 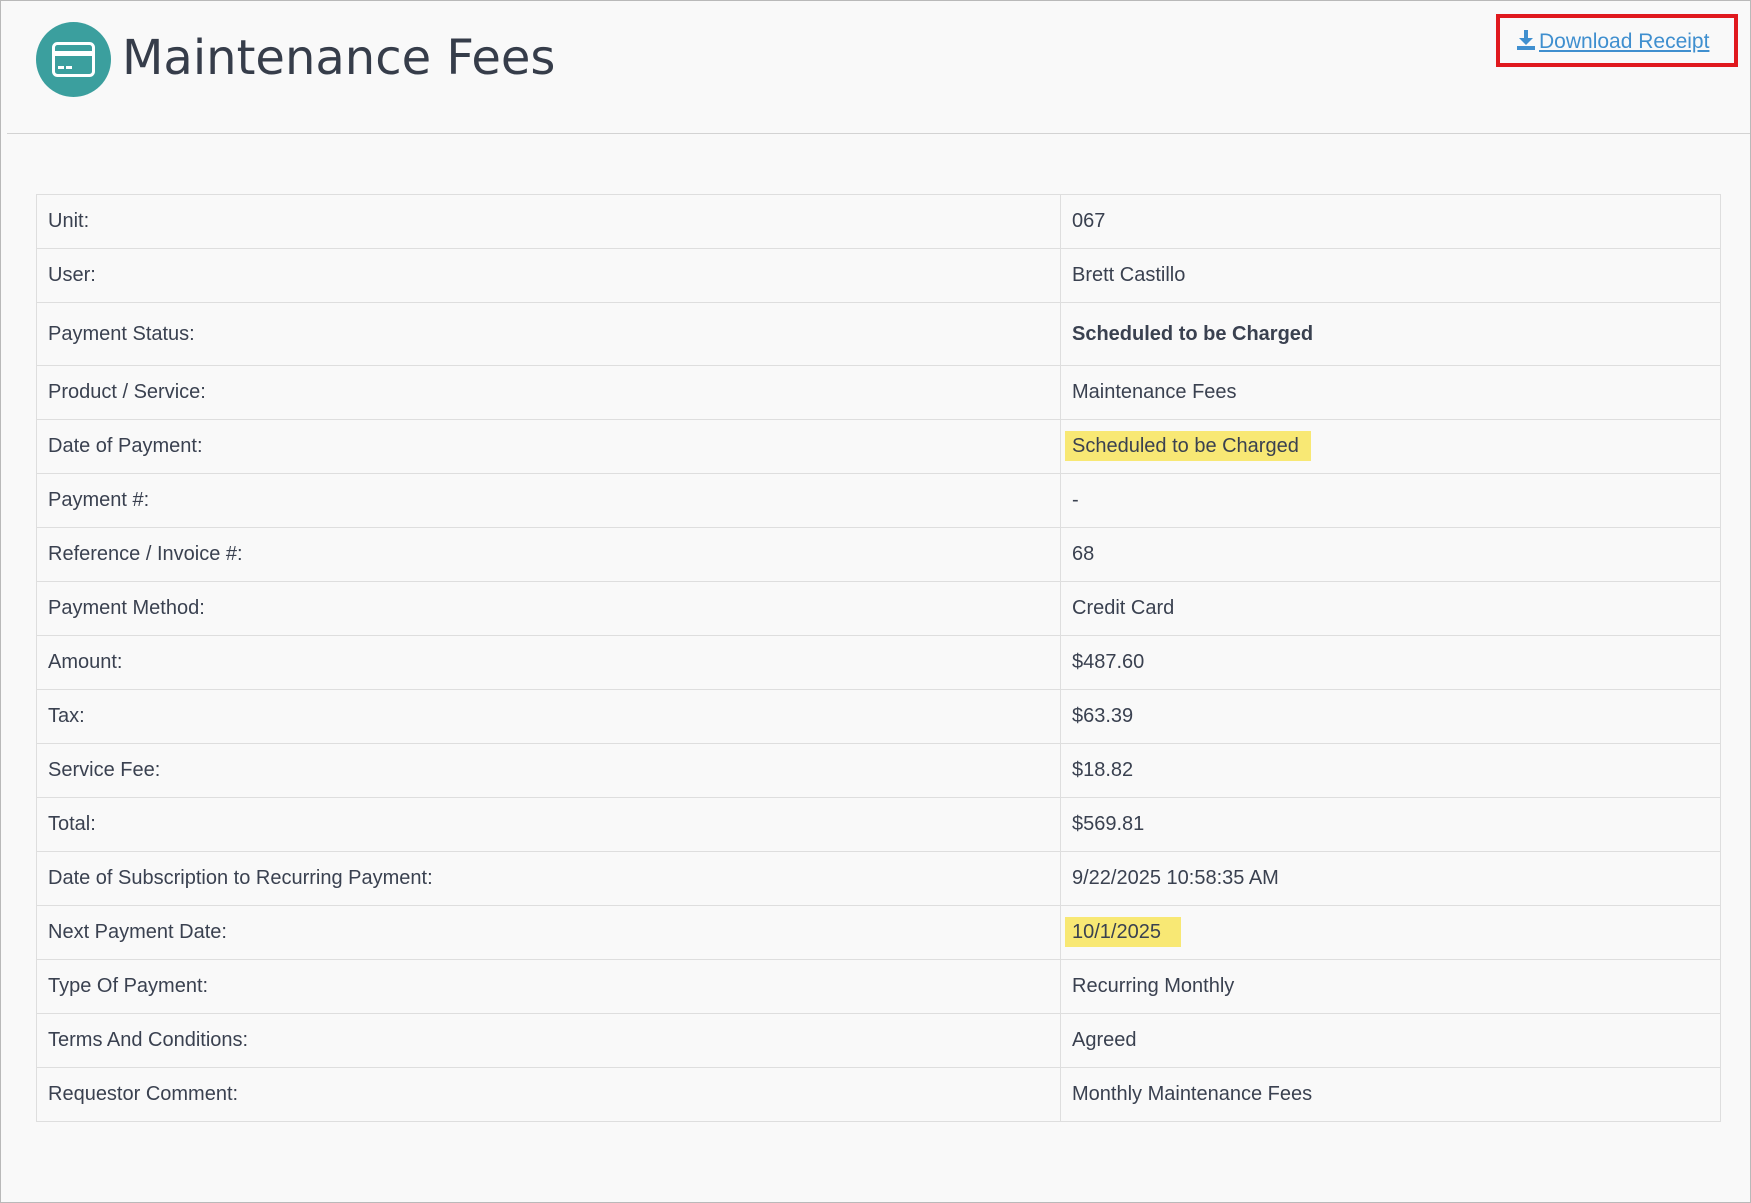 I want to click on row-value: Monthly Maintenance Fees, so click(x=1390, y=1094).